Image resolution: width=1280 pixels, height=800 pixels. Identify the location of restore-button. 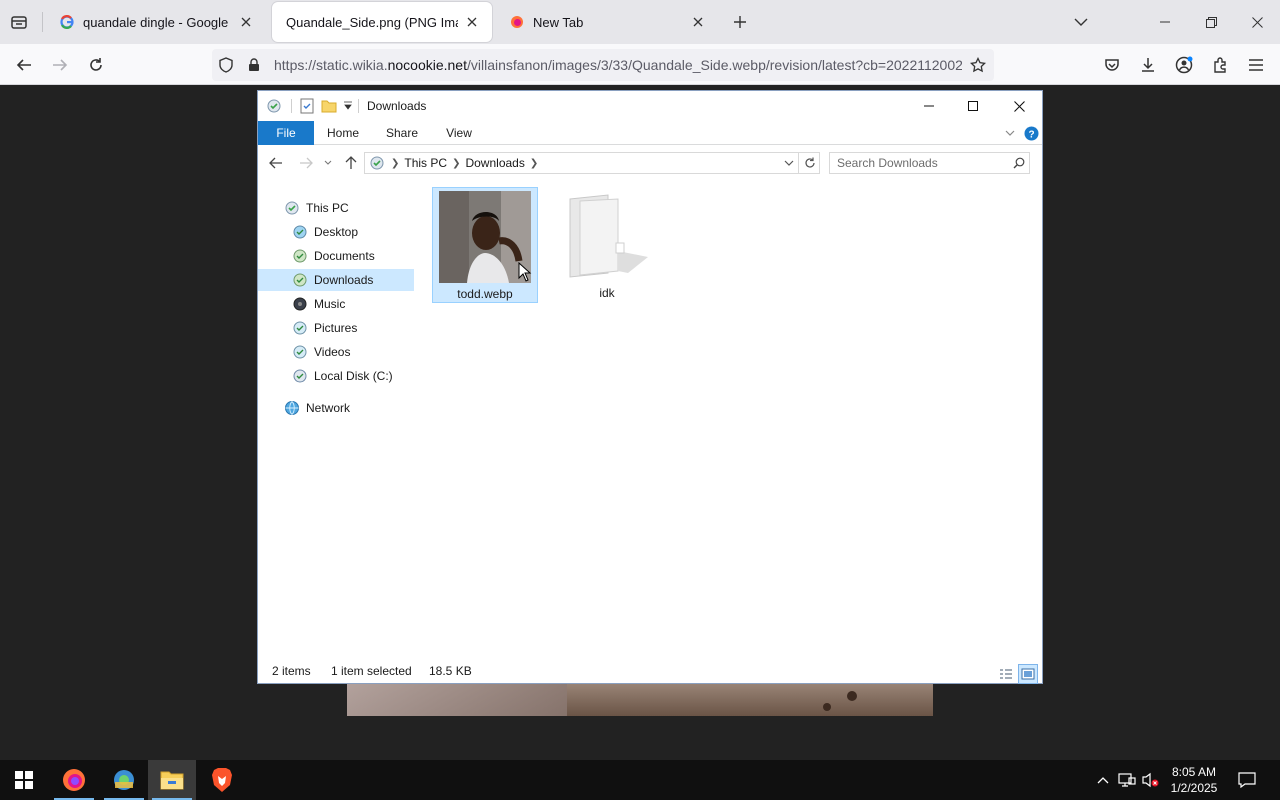
(1211, 22).